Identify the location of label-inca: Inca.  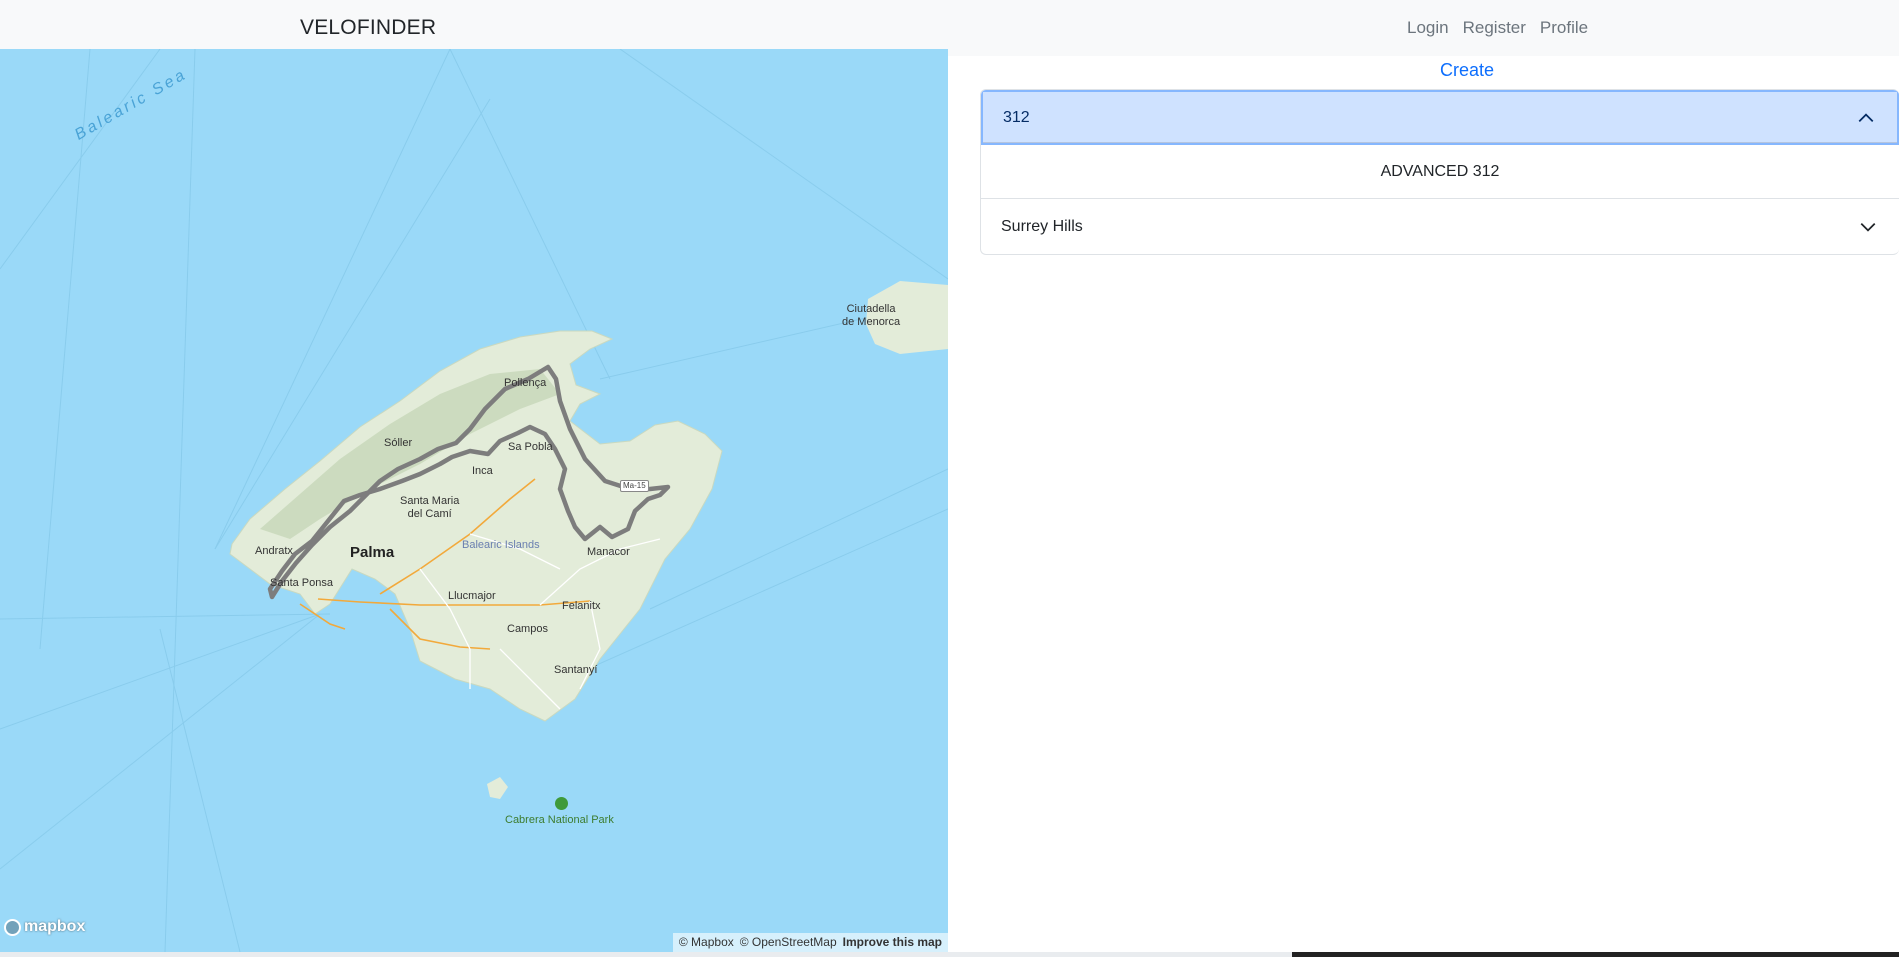
(482, 471).